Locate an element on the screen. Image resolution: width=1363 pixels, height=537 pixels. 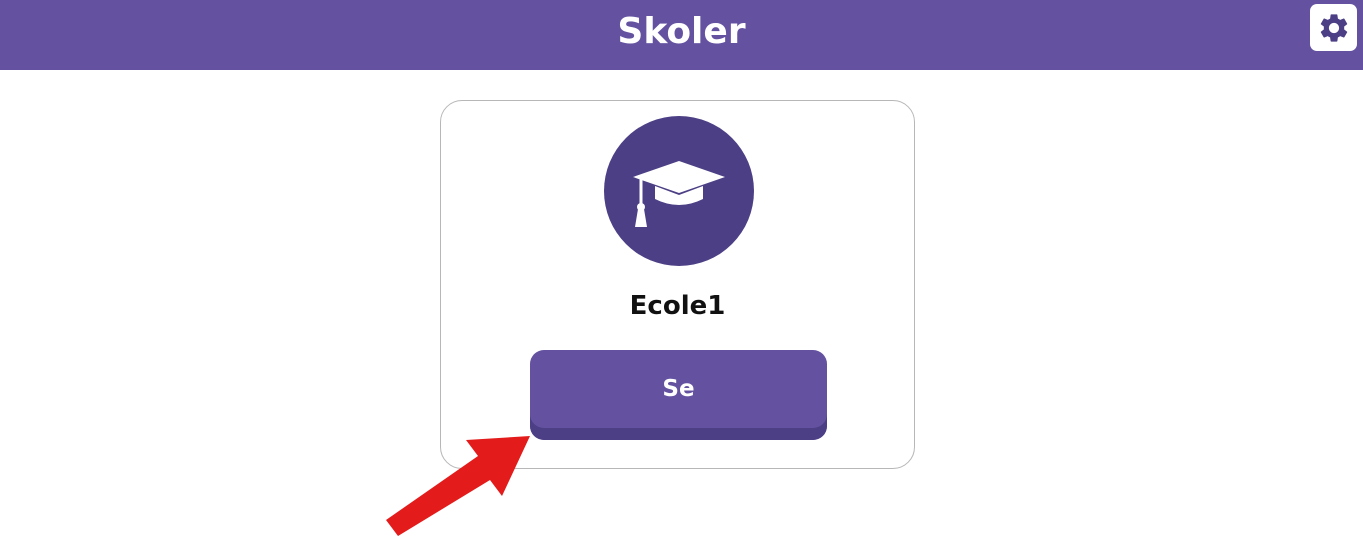
school-avatar is located at coordinates (679, 191).